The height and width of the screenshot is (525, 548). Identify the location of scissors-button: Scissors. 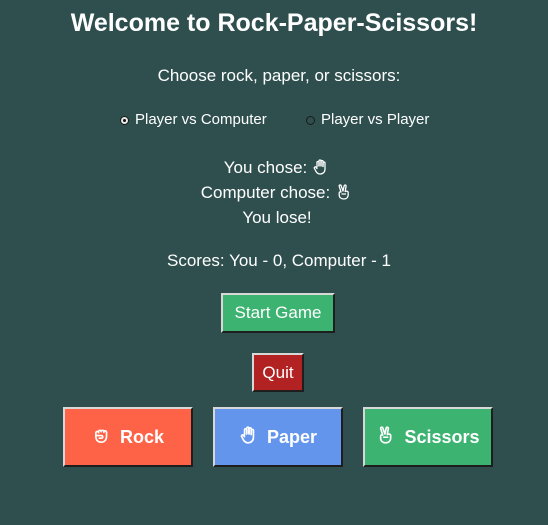
(428, 437).